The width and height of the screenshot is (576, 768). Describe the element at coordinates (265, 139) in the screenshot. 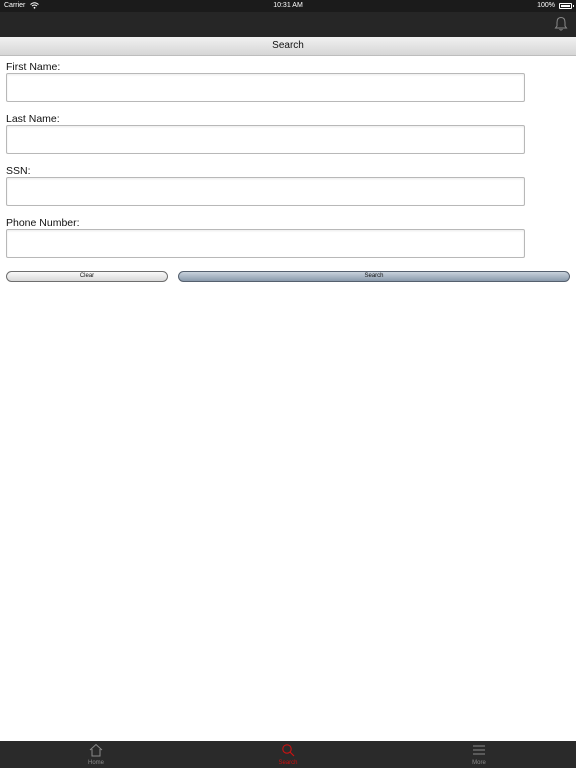

I see `last-name-input` at that location.